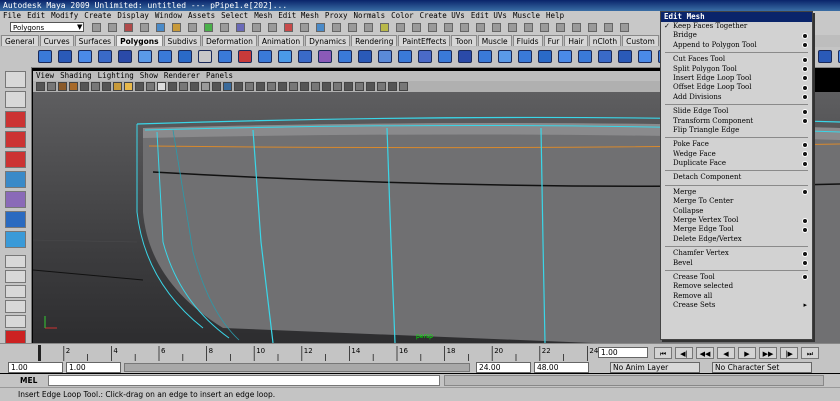 Image resolution: width=840 pixels, height=401 pixels. I want to click on menu-item-append-to-polygon-tool: Append to Polygon Tool, so click(736, 45).